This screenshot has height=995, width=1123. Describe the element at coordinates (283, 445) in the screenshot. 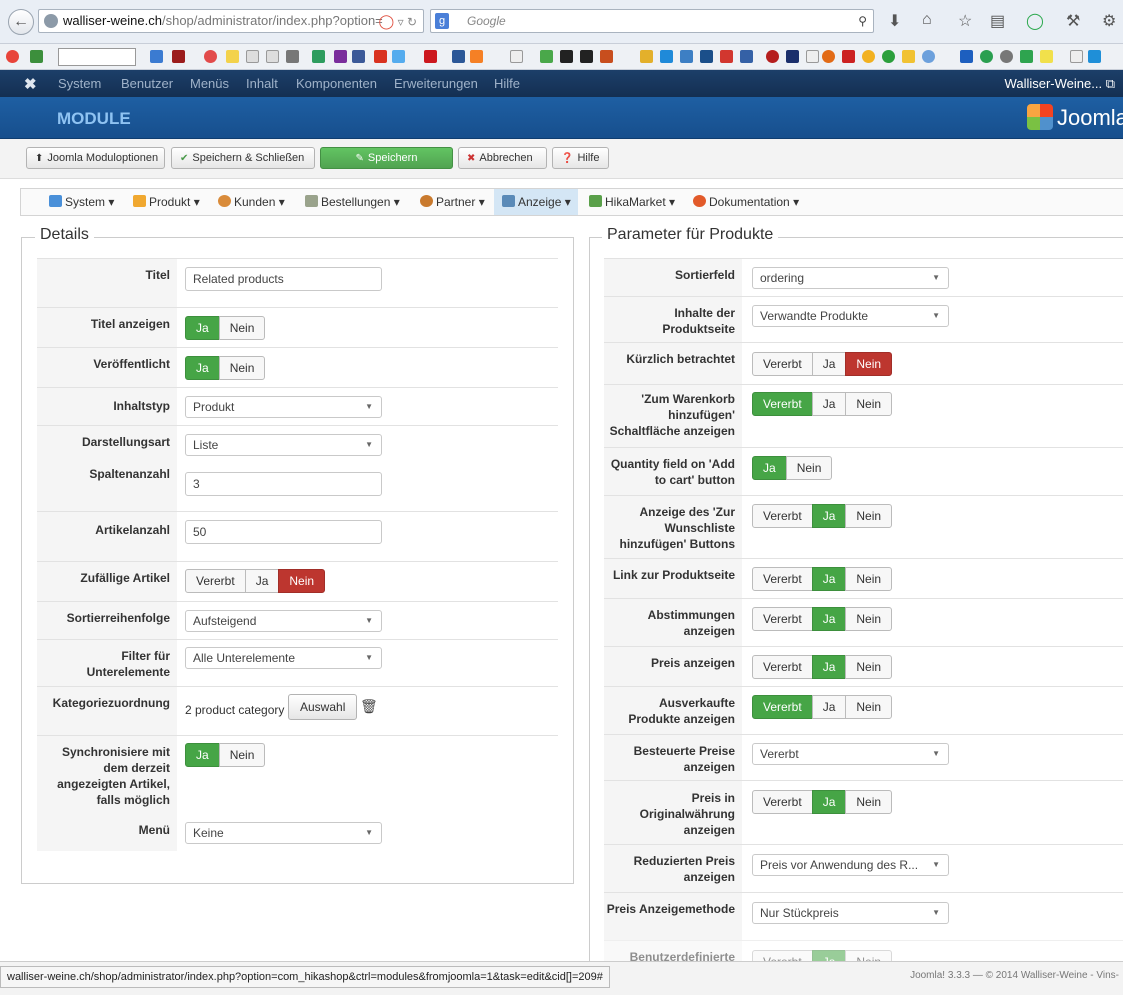

I see `display-select: Liste ▼` at that location.